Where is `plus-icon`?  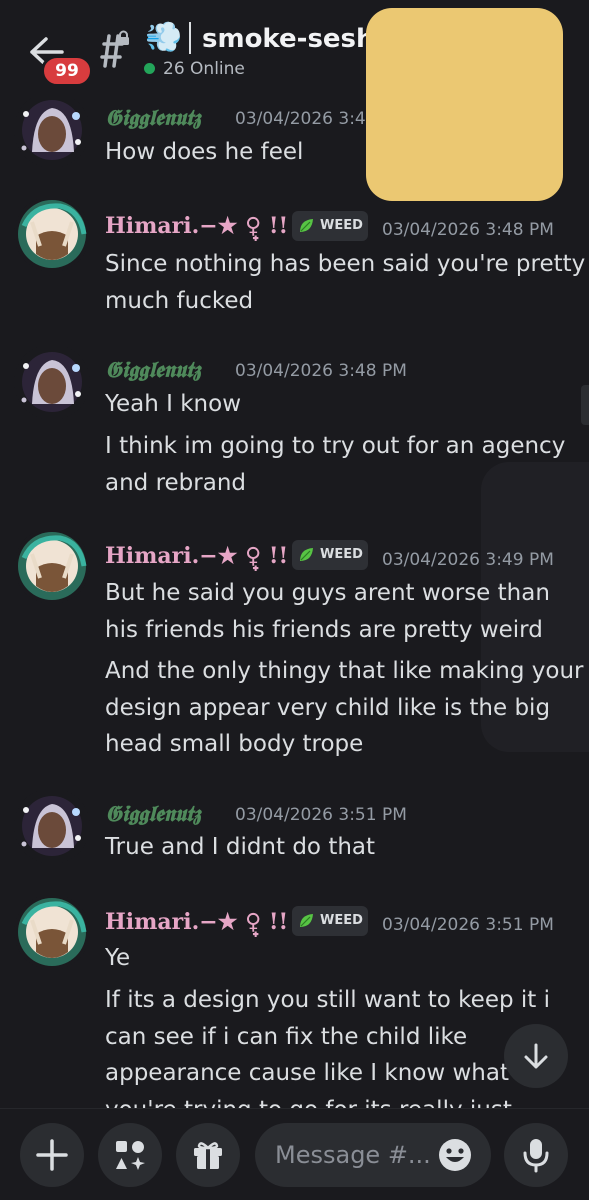 plus-icon is located at coordinates (52, 1155).